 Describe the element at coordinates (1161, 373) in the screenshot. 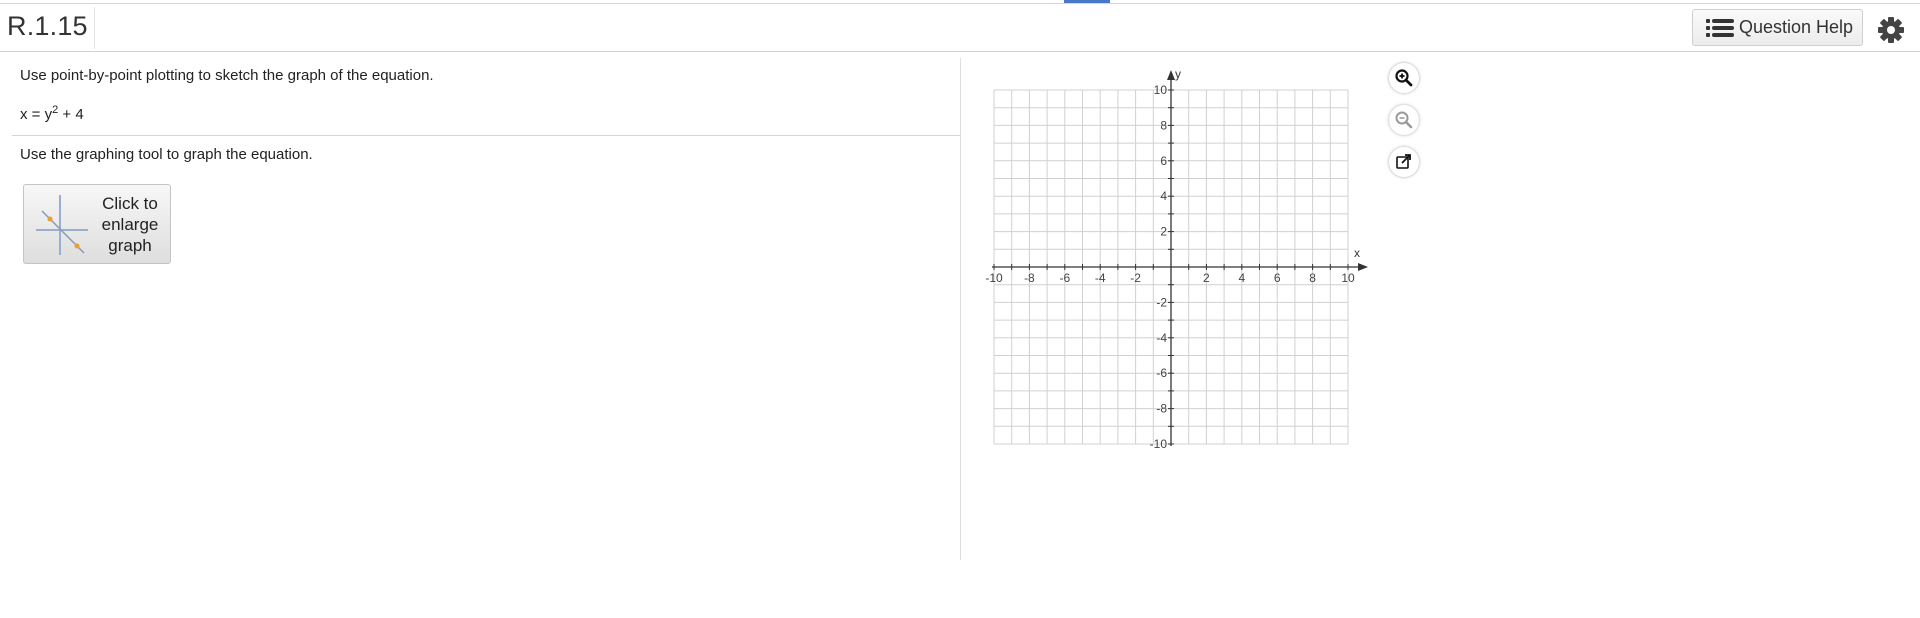

I see `y-tick-label: -6` at that location.